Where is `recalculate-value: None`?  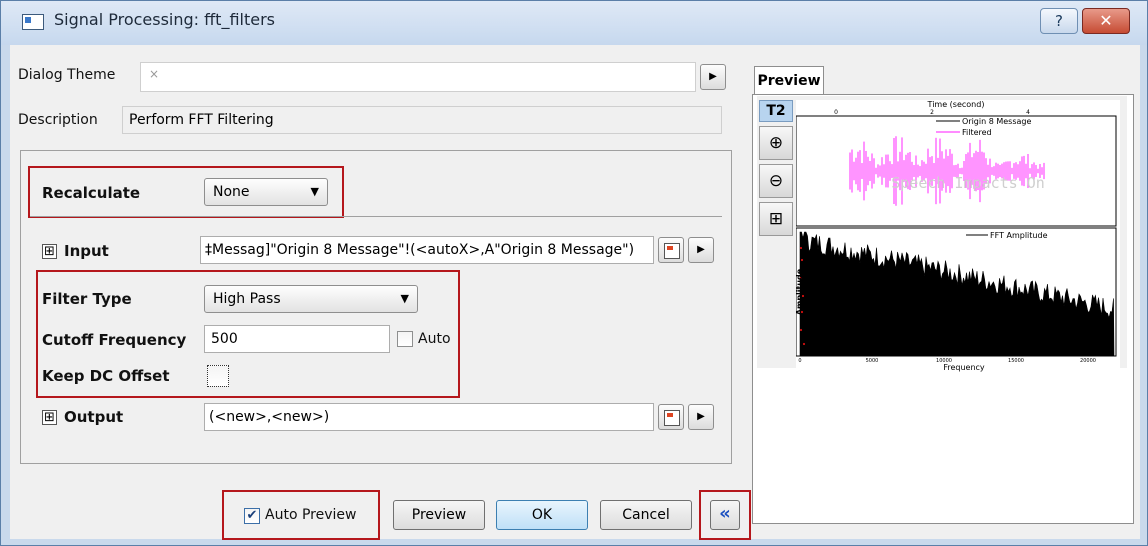
recalculate-value: None is located at coordinates (231, 192).